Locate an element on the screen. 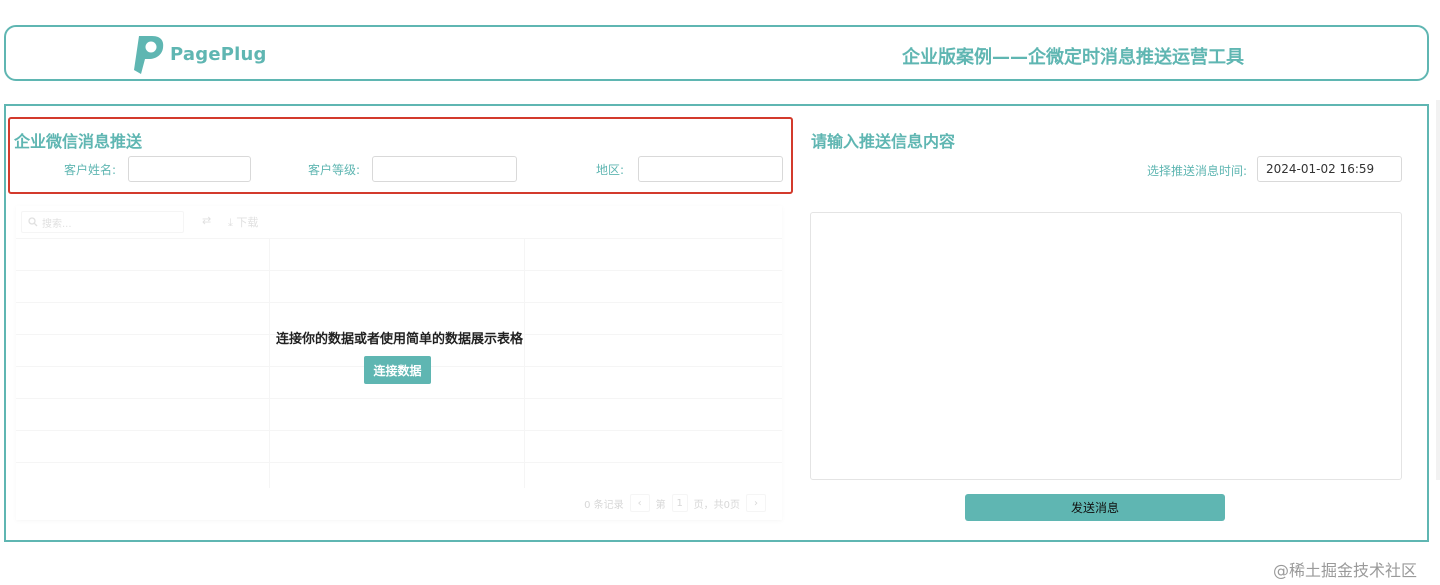 The width and height of the screenshot is (1440, 585). prev-page-button: ‹ is located at coordinates (639, 503).